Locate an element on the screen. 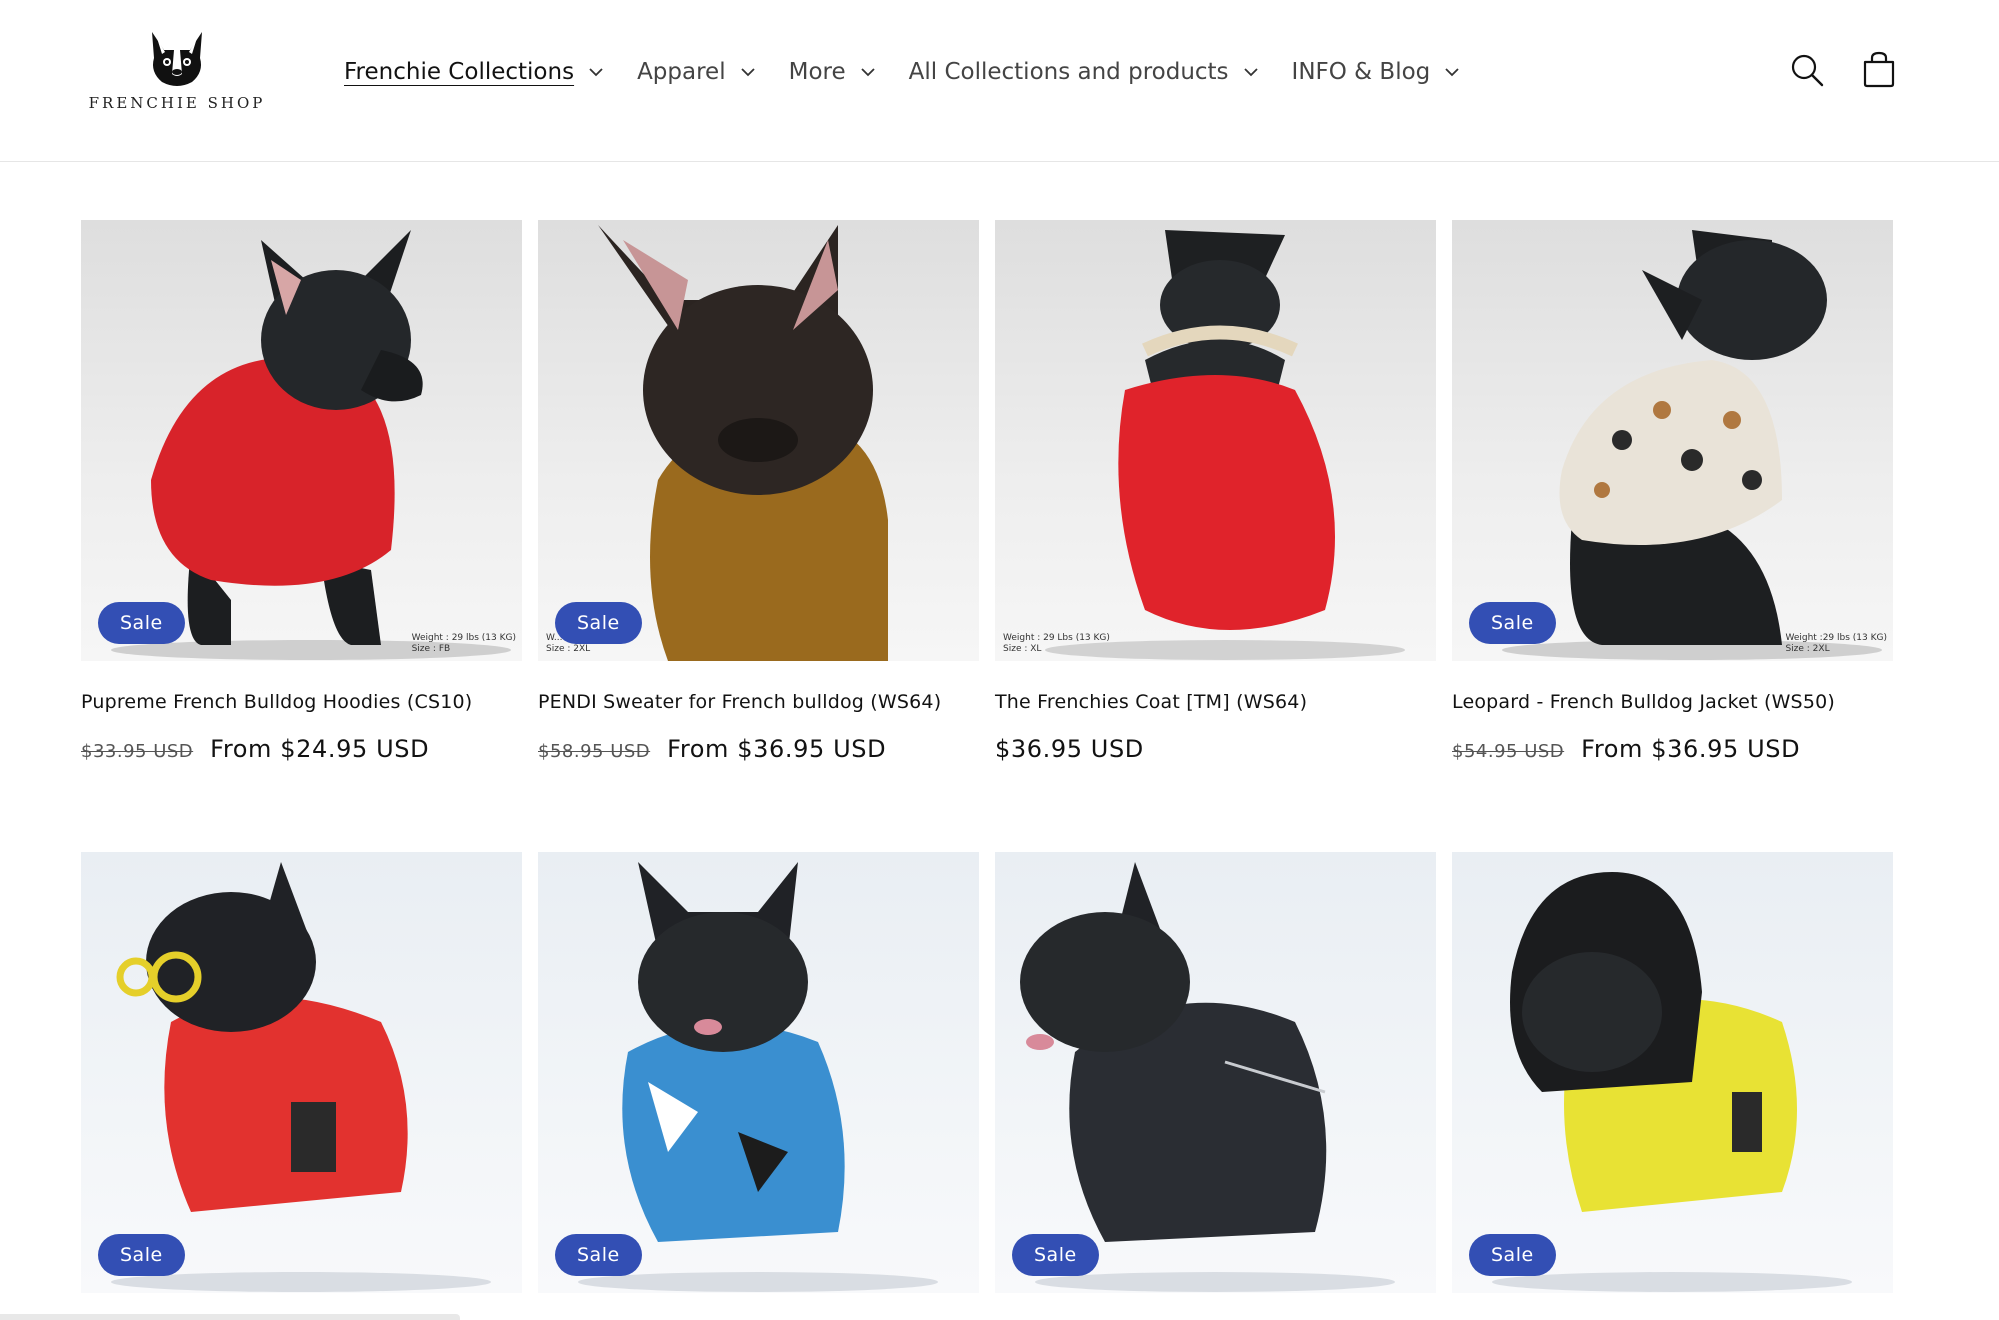 This screenshot has width=1999, height=1320. nav-label: Frenchie Collections is located at coordinates (459, 72).